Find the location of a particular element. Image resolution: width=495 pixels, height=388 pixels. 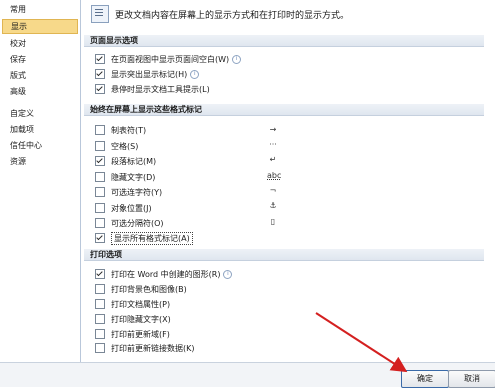

dialog-footer: 确定 取消 is located at coordinates (247, 375).